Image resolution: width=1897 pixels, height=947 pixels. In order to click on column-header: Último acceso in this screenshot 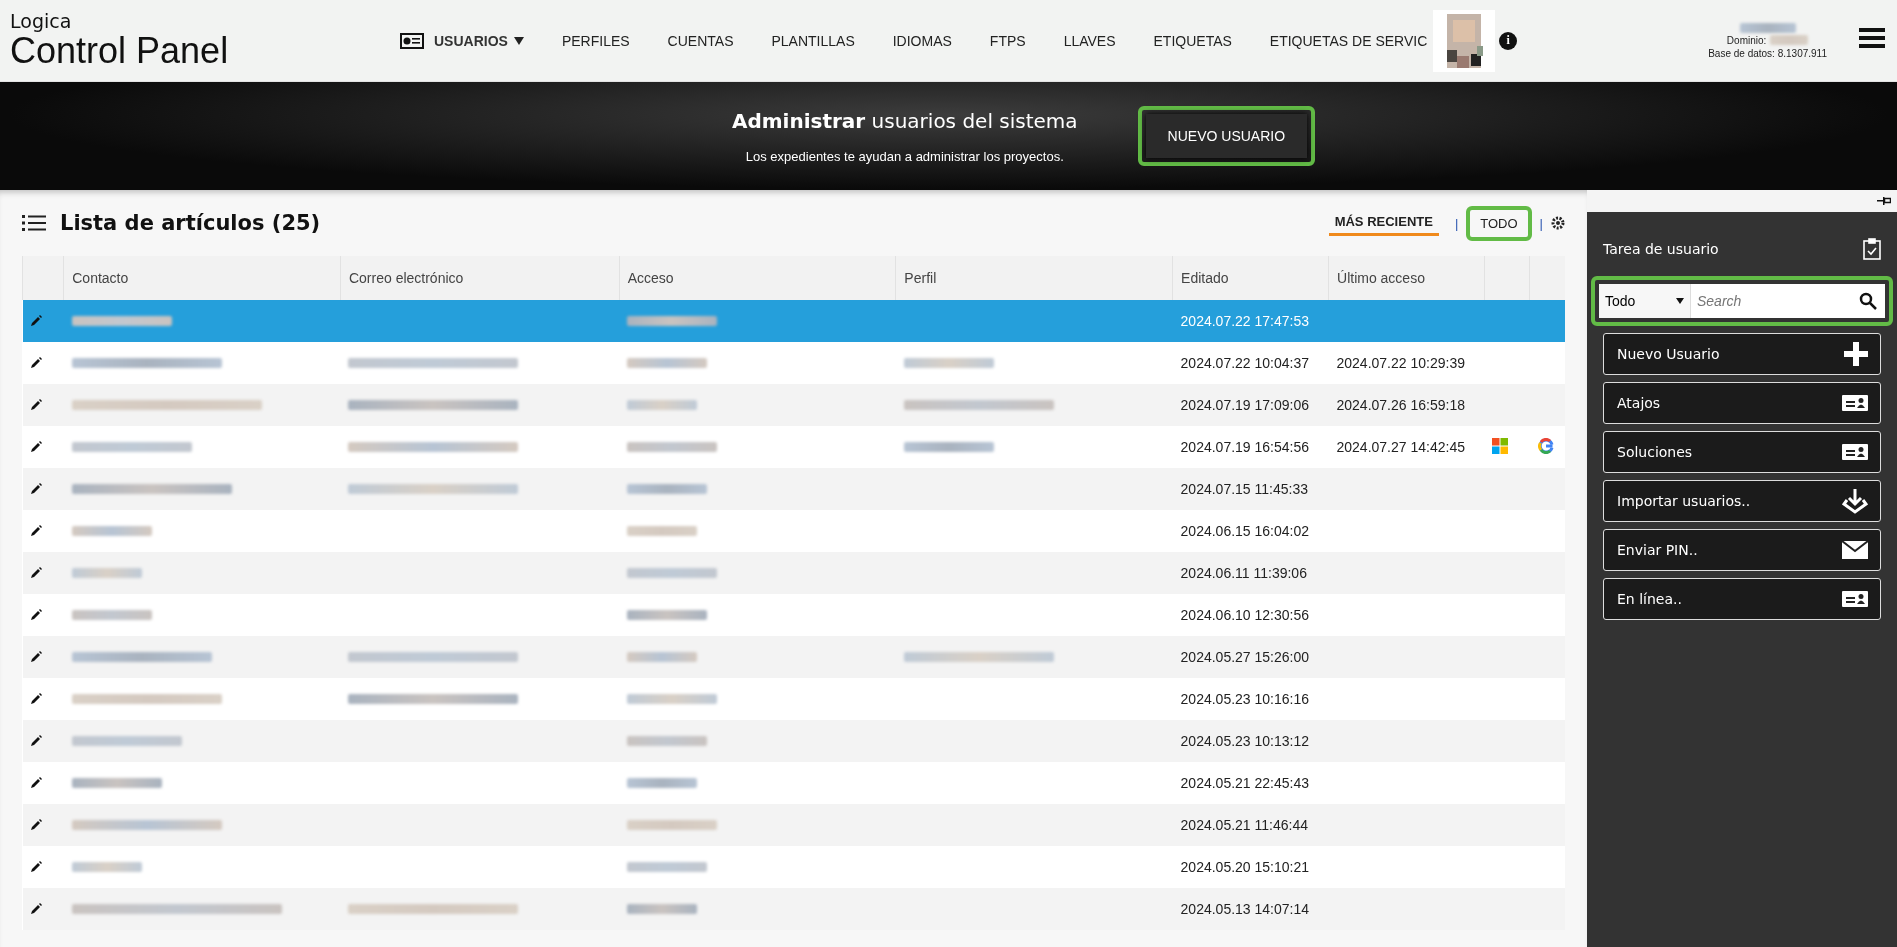, I will do `click(1406, 278)`.